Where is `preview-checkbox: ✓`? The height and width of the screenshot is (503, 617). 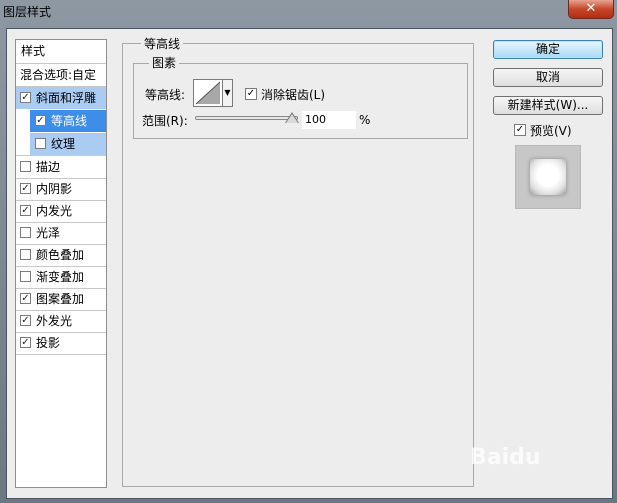 preview-checkbox: ✓ is located at coordinates (520, 130).